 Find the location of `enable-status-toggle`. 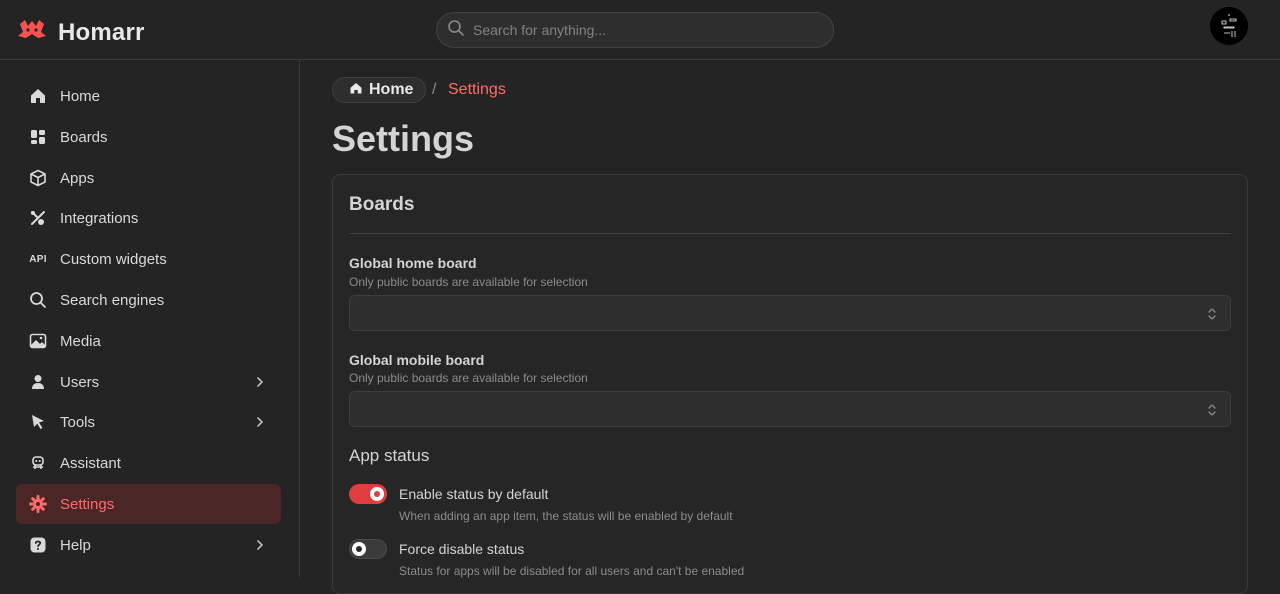

enable-status-toggle is located at coordinates (368, 494).